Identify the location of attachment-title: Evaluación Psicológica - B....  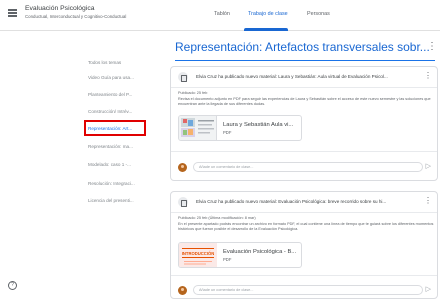
(260, 252).